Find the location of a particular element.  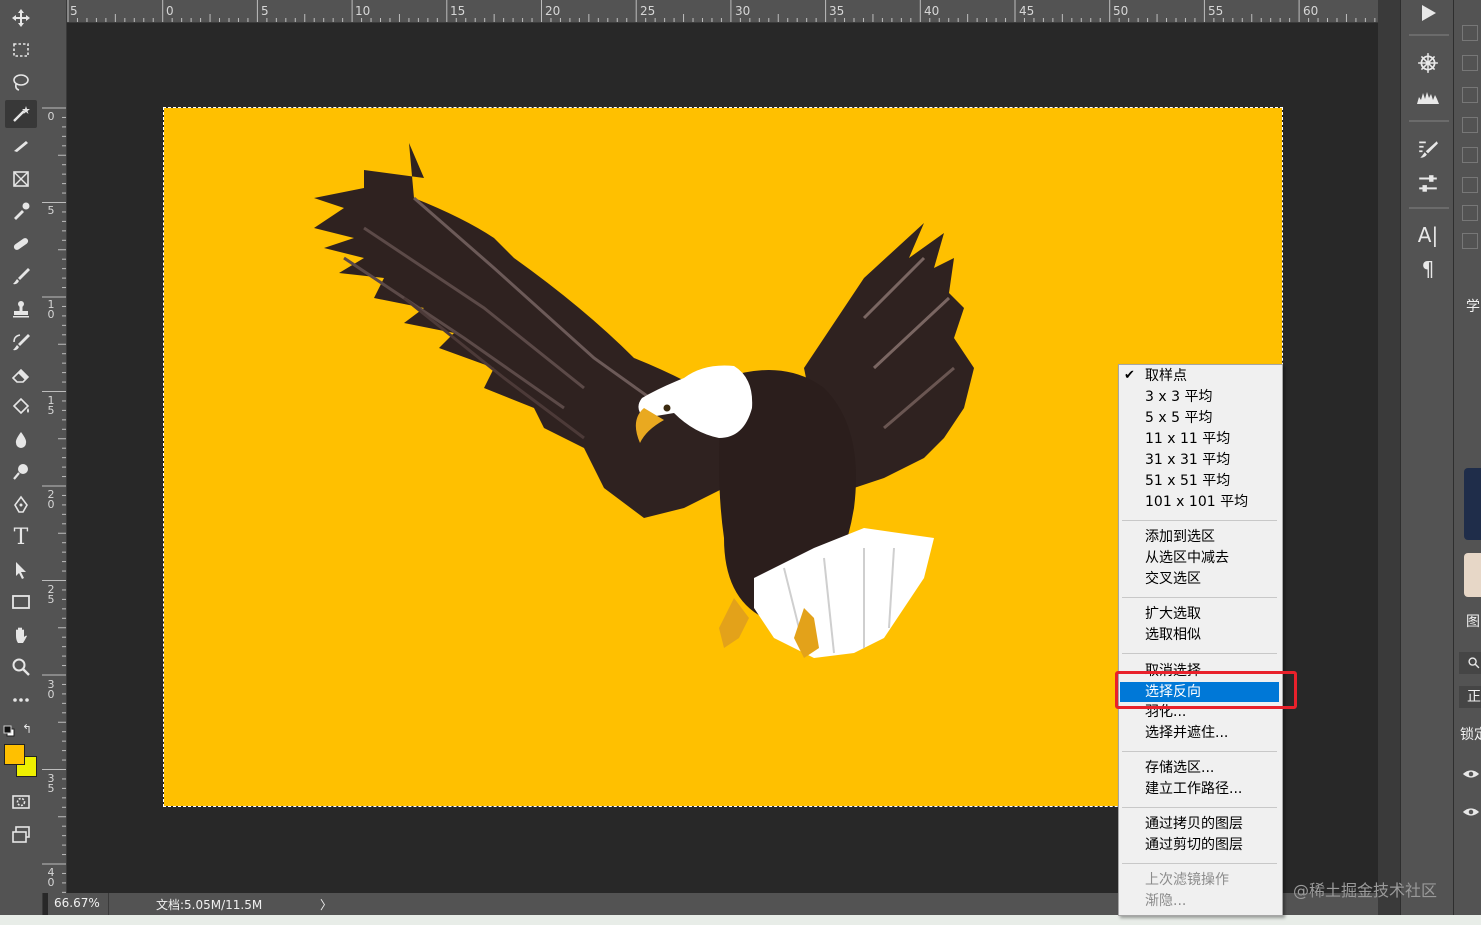

hand-icon is located at coordinates (21, 635).